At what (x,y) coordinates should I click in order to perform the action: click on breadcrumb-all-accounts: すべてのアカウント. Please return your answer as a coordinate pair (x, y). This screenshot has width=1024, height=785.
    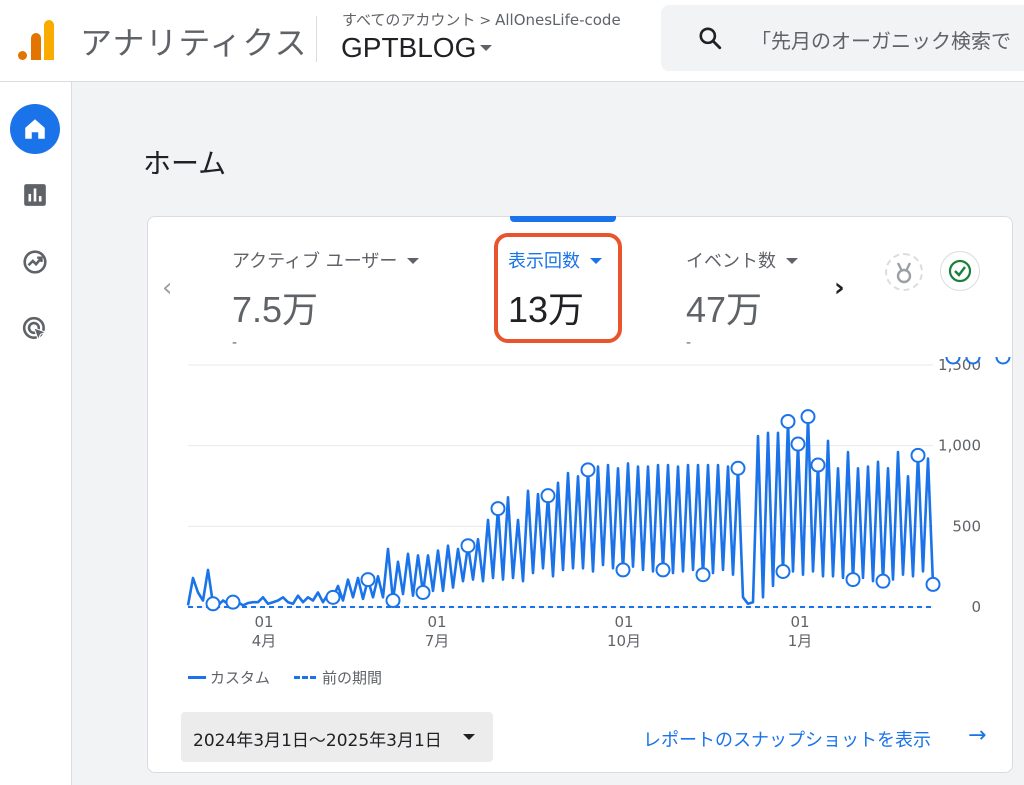
    Looking at the image, I should click on (409, 20).